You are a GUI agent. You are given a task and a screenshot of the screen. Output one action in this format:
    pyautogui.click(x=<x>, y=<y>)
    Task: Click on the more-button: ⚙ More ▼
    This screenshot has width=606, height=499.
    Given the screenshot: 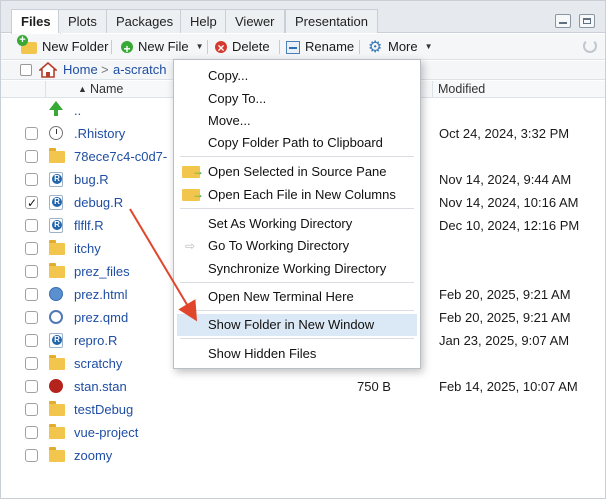 What is the action you would take?
    pyautogui.click(x=400, y=47)
    